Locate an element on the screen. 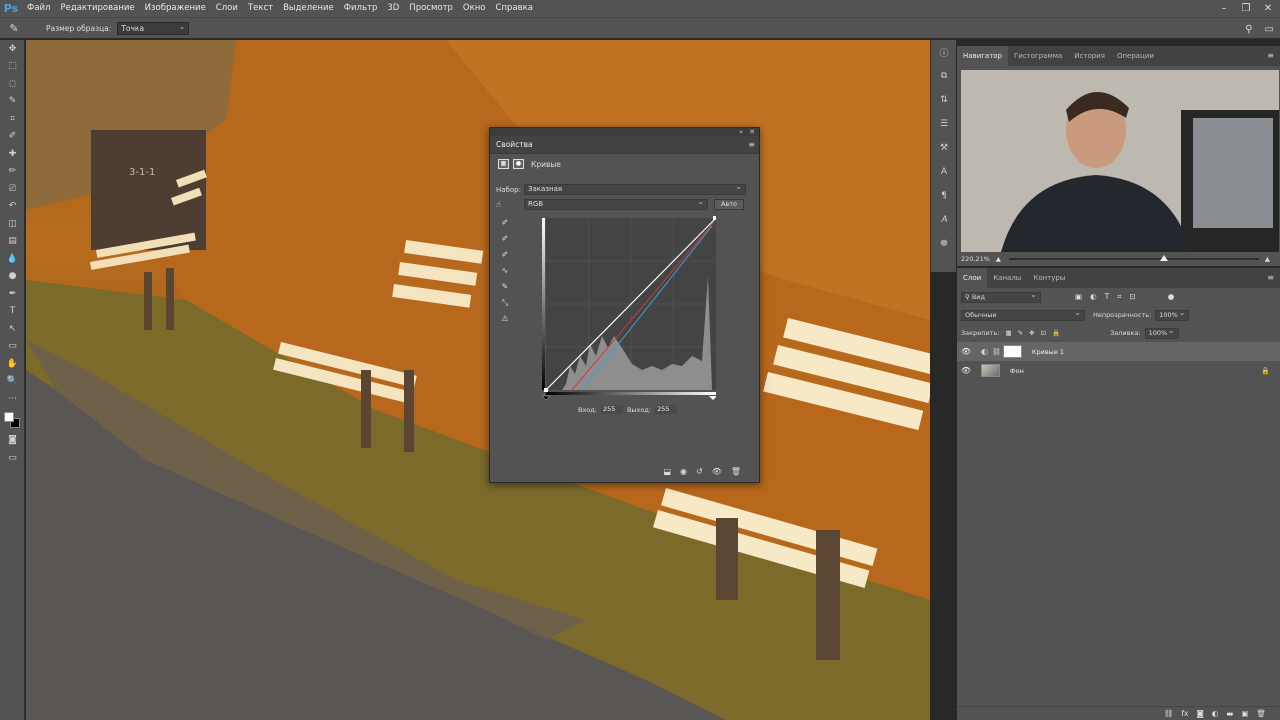 Image resolution: width=1280 pixels, height=720 pixels. menu-item: Справка is located at coordinates (514, 8).